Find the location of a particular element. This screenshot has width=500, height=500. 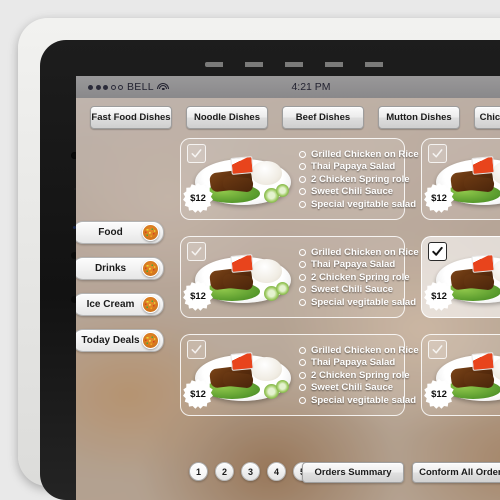

clock-label: 4:21 PM is located at coordinates (311, 87).